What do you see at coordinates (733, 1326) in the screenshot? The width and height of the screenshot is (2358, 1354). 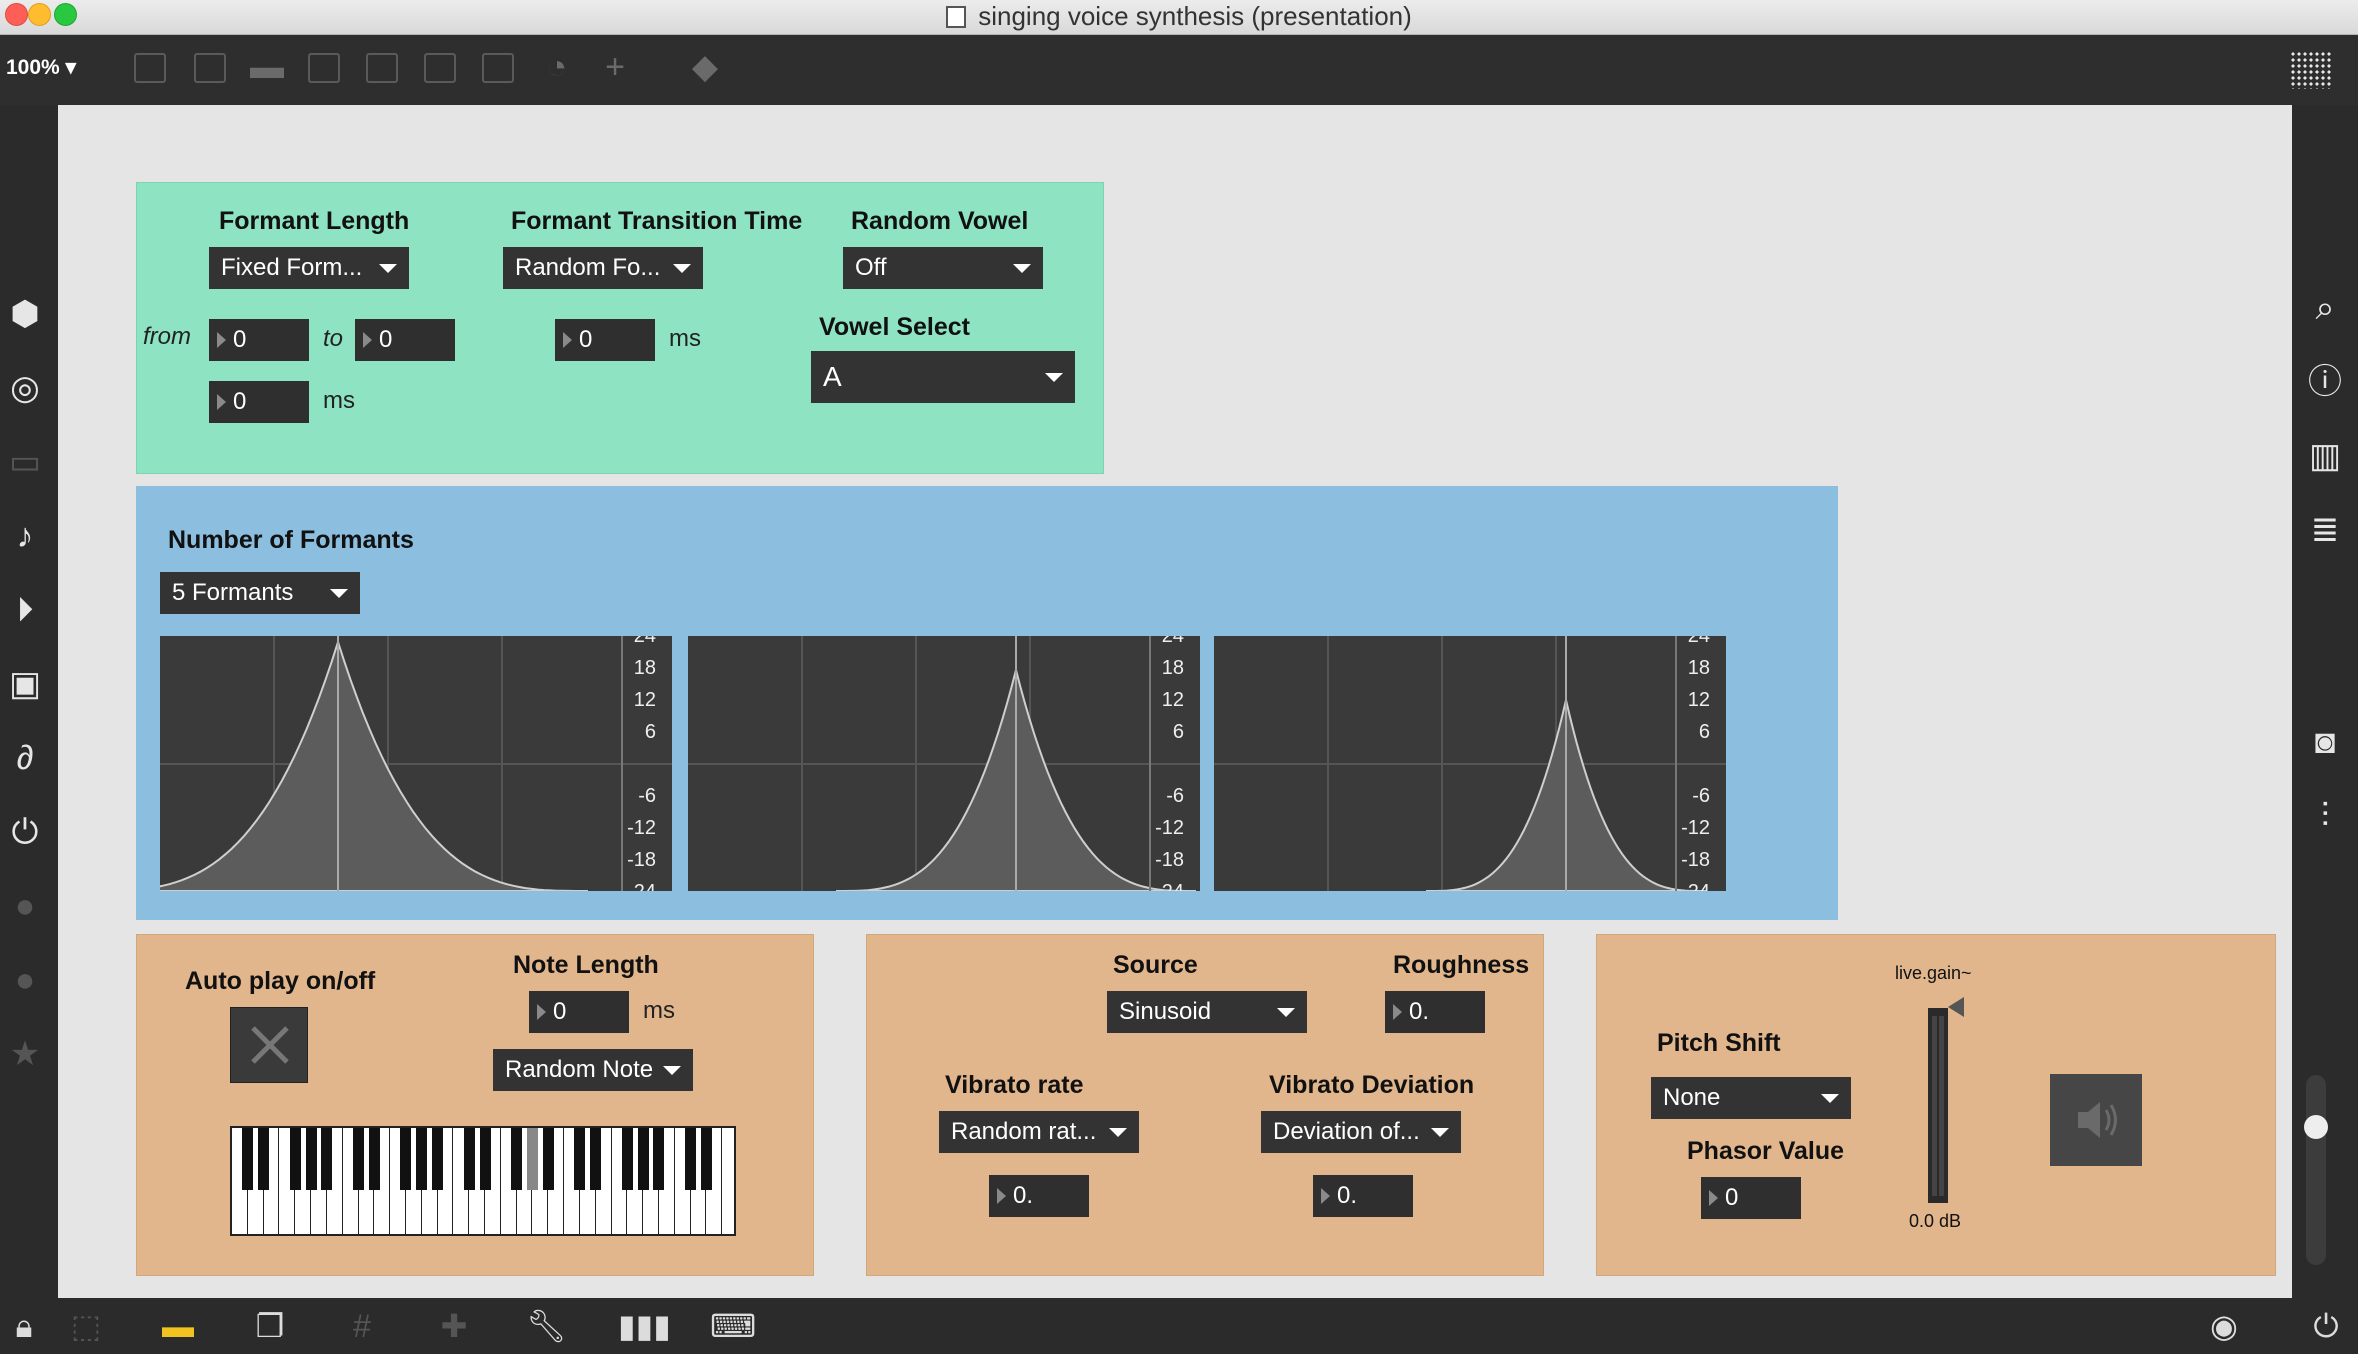 I see `keyboard-icon: ⌨` at bounding box center [733, 1326].